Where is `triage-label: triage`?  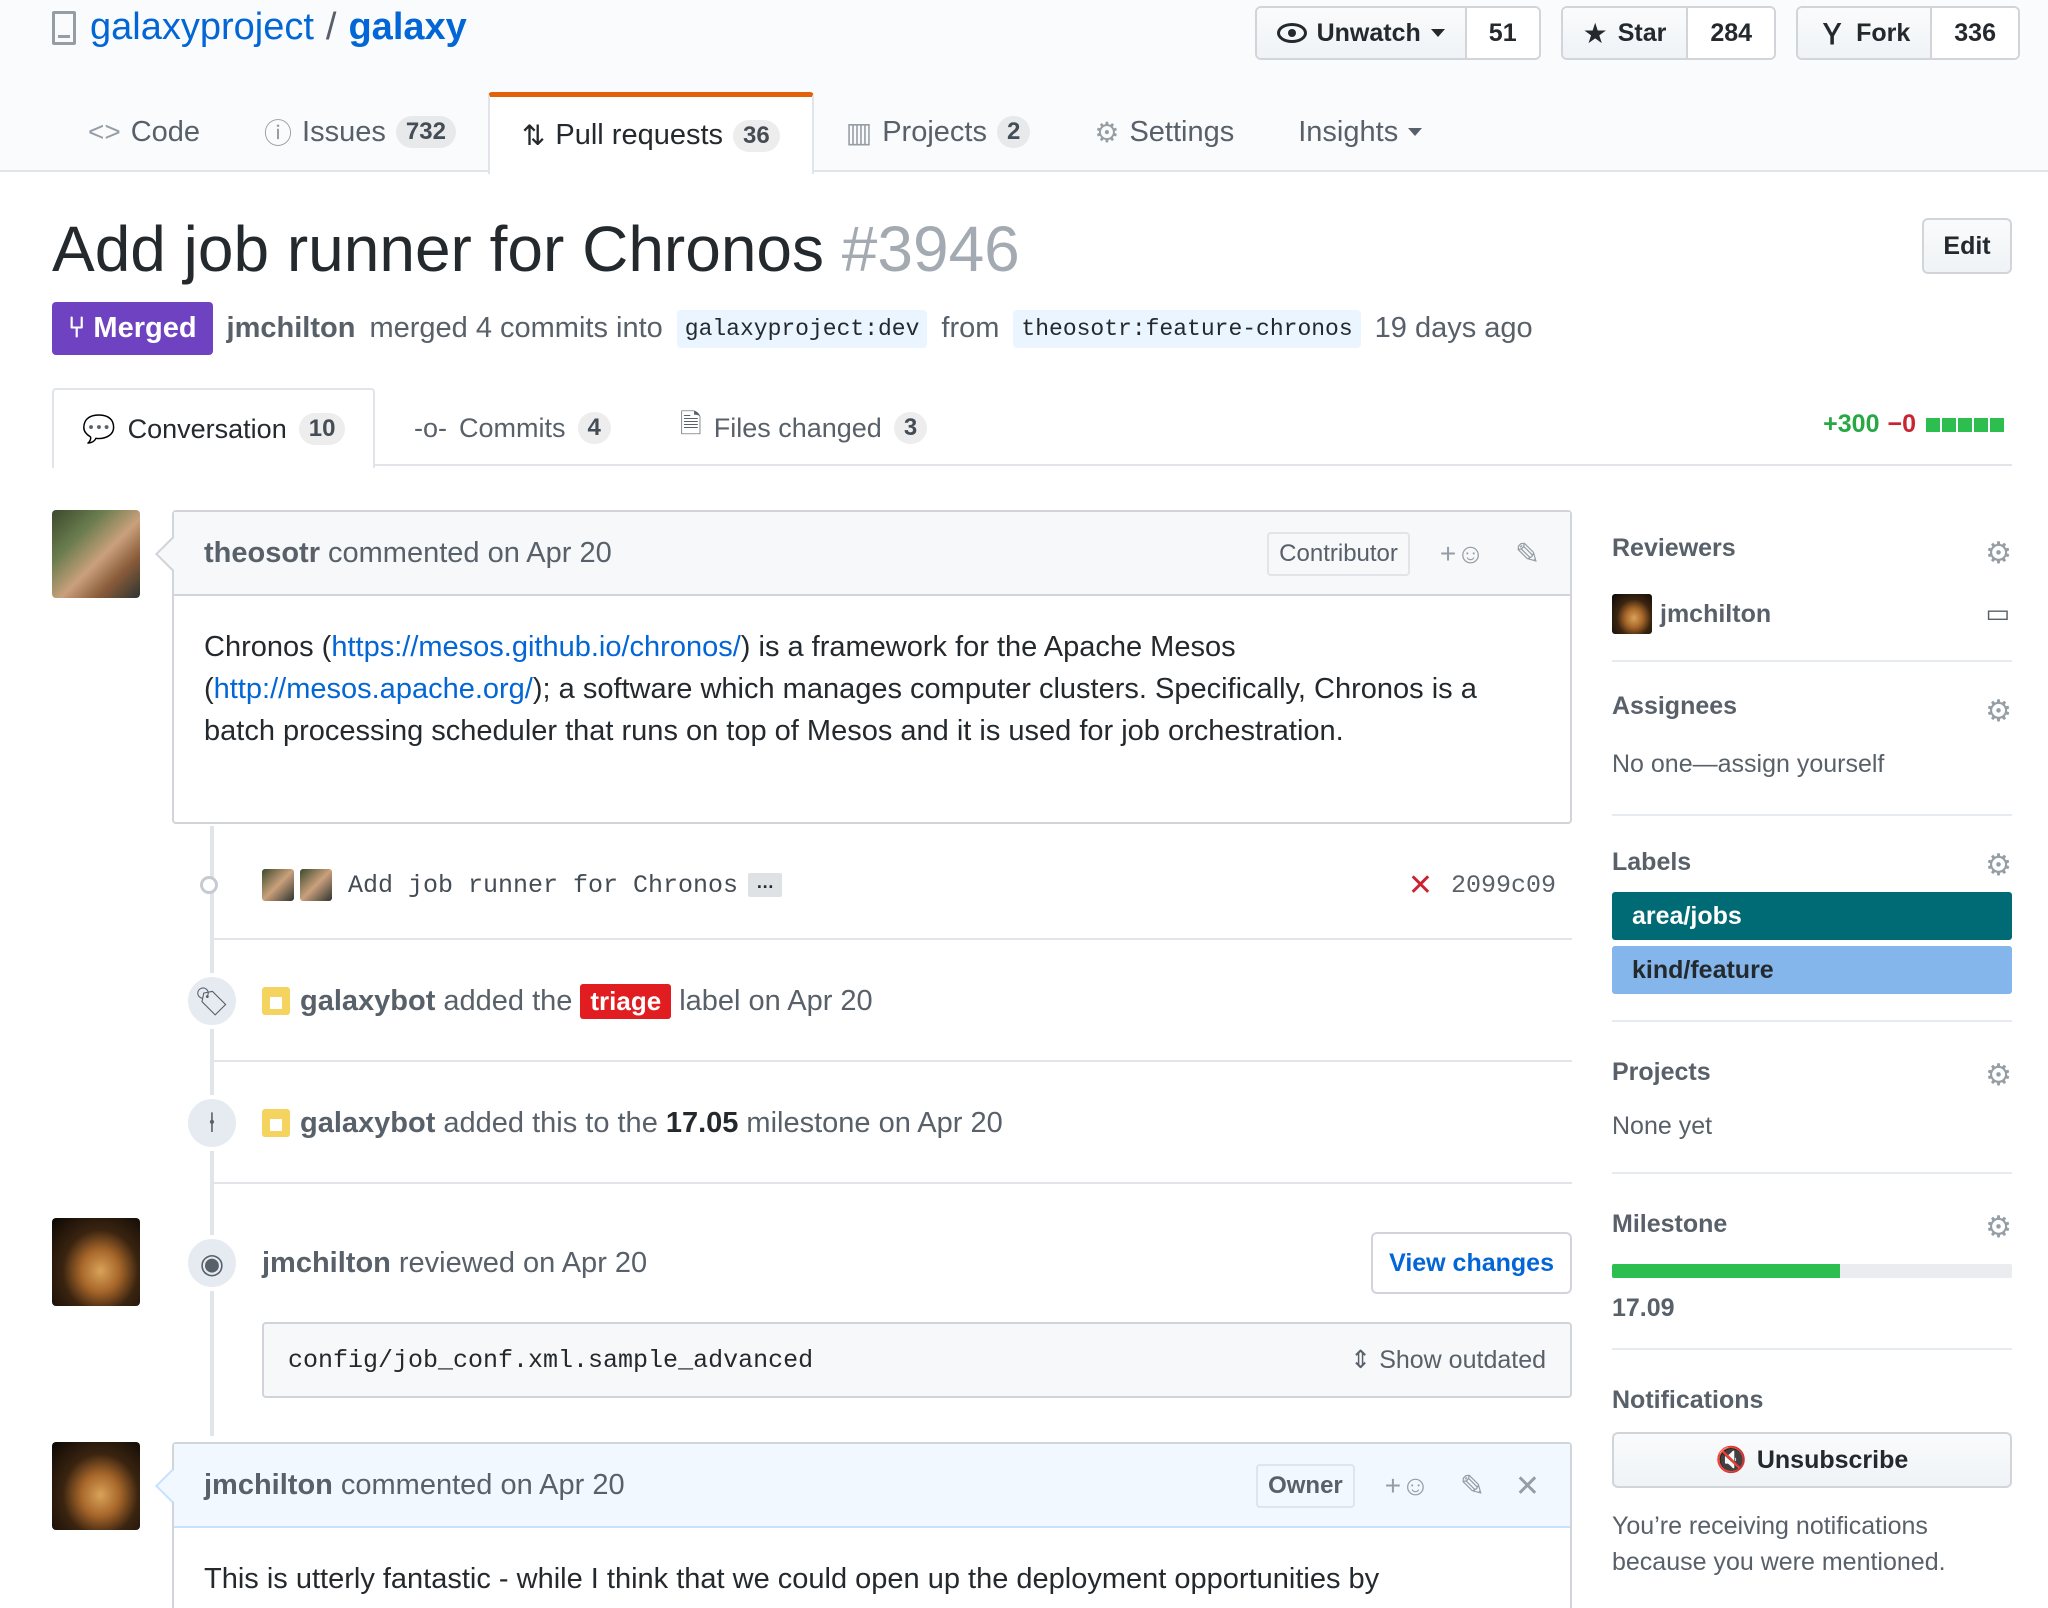
triage-label: triage is located at coordinates (626, 1001).